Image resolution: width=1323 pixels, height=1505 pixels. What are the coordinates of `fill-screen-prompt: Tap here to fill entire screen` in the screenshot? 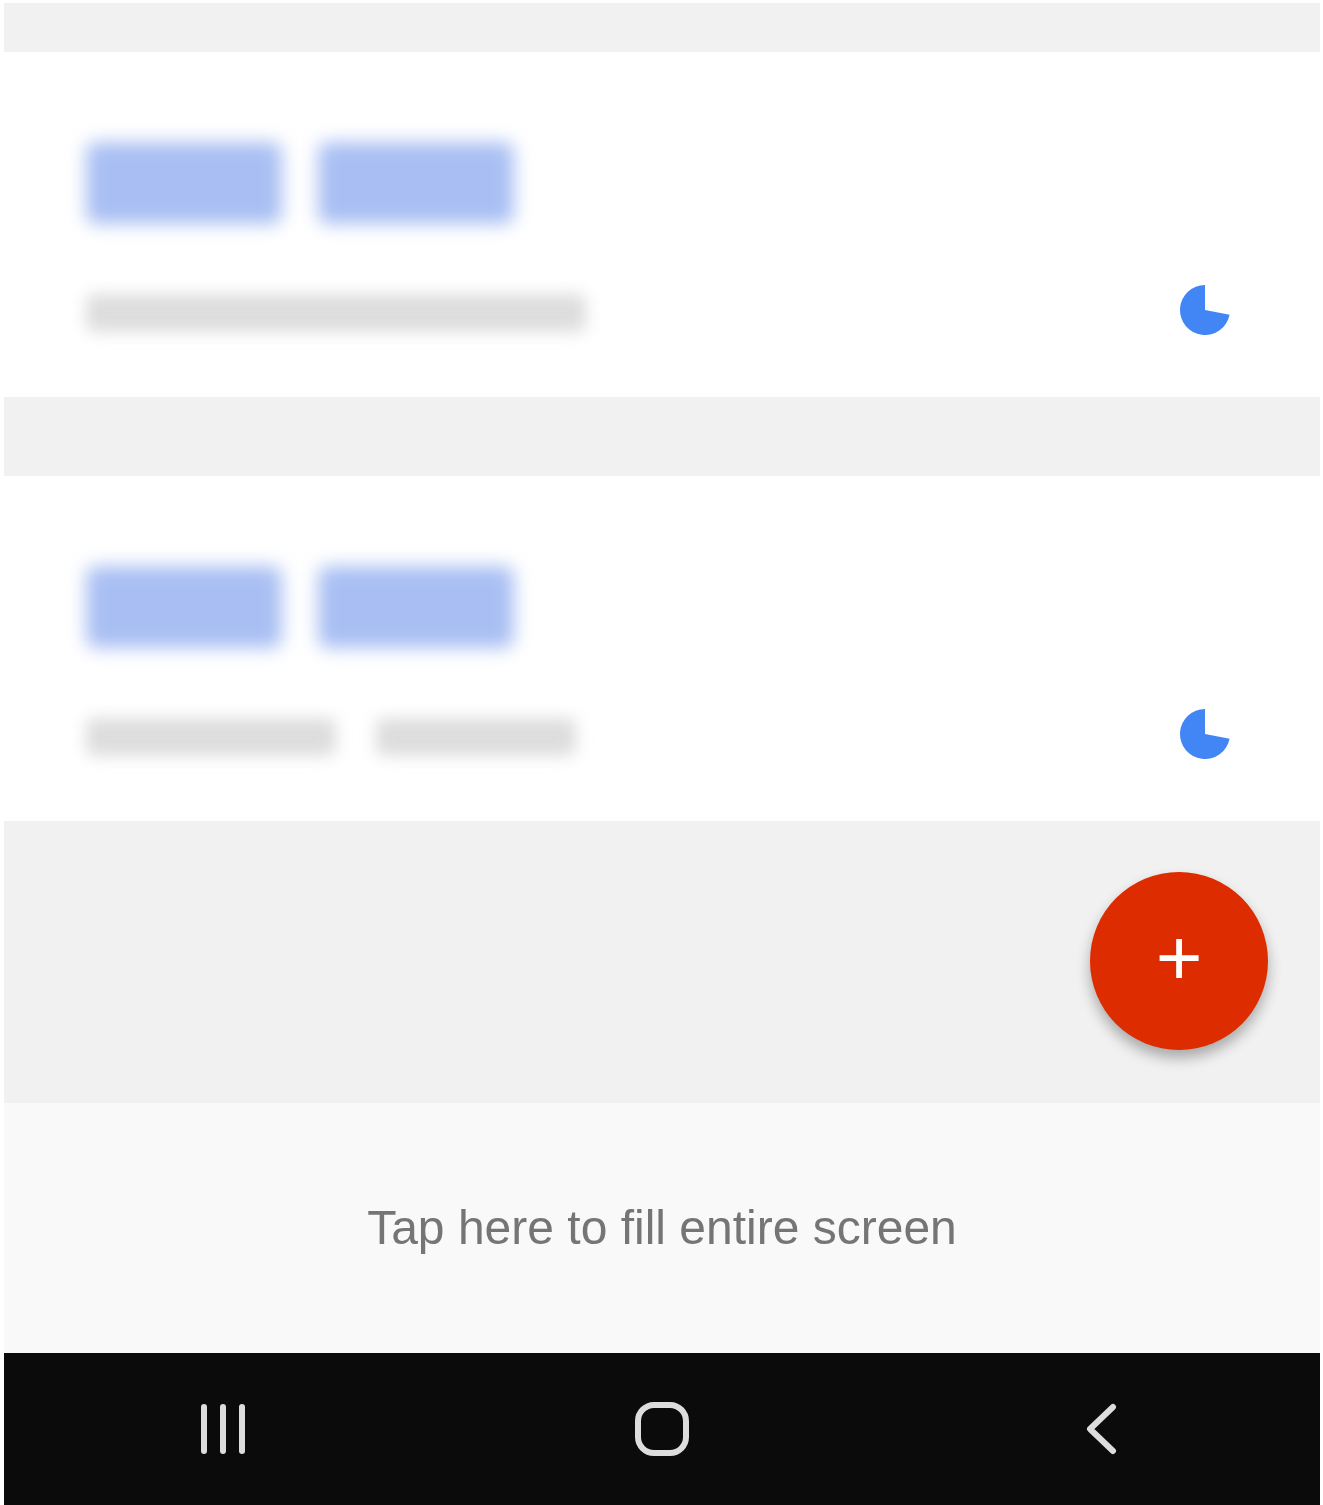 It's located at (662, 1228).